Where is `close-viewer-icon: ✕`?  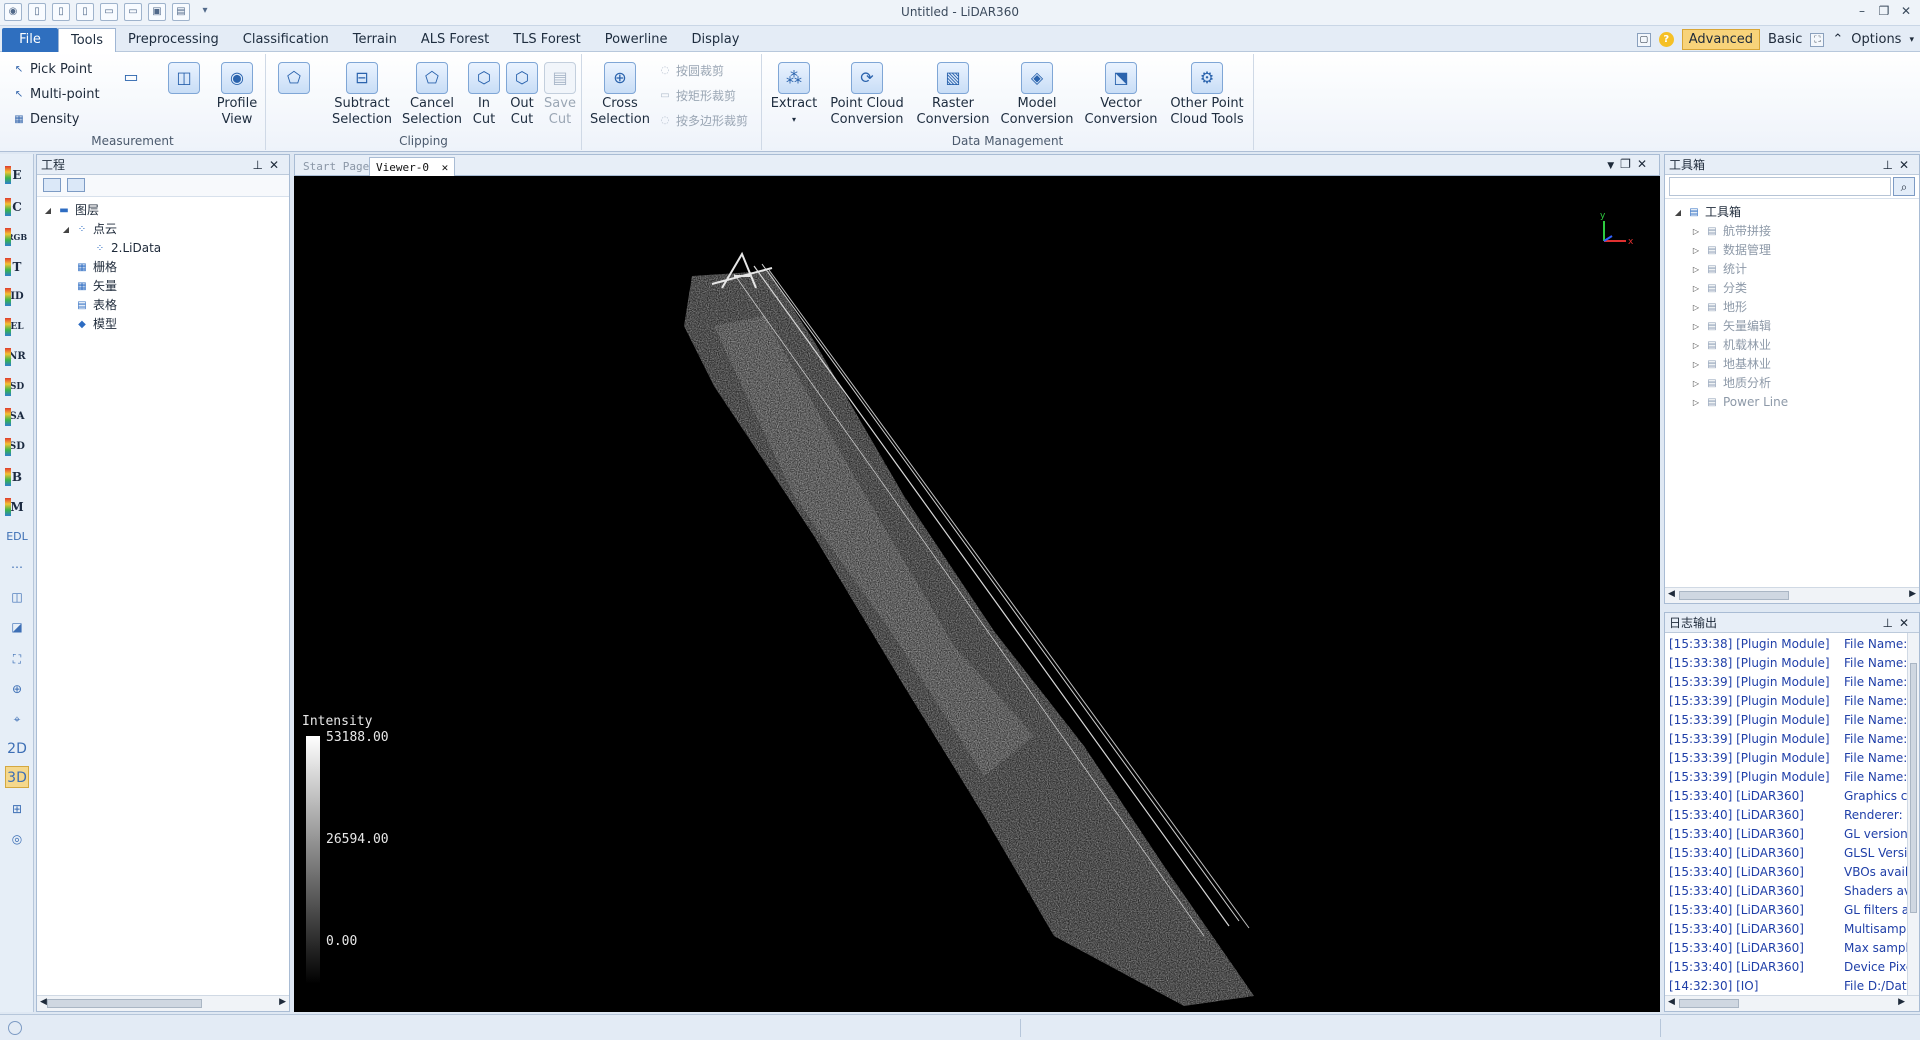 close-viewer-icon: ✕ is located at coordinates (1645, 164).